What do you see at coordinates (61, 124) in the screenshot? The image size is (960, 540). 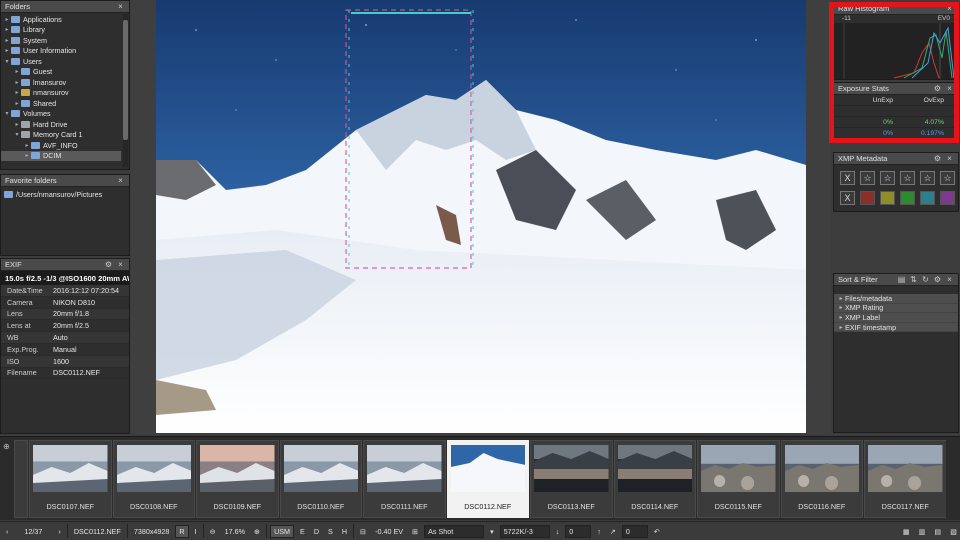 I see `folder-item: ▸ Hard Drive` at bounding box center [61, 124].